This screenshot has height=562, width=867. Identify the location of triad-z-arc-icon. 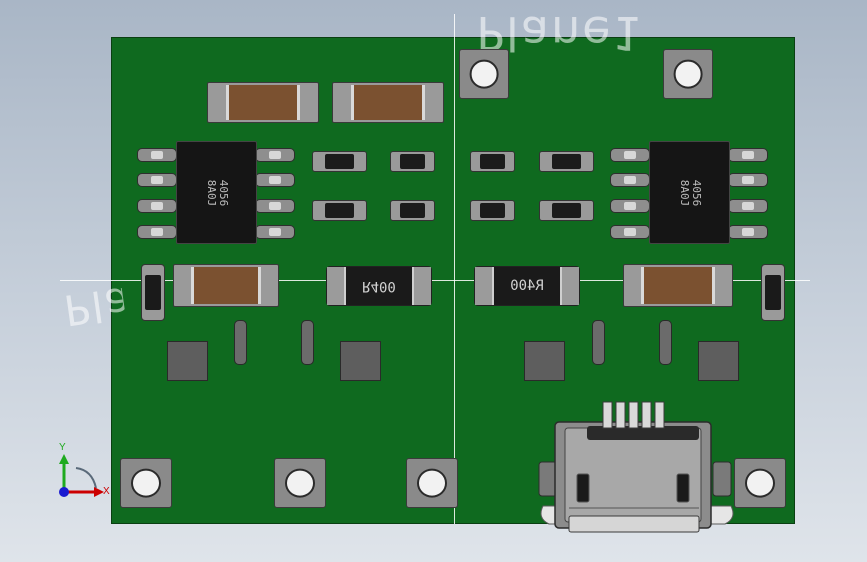
(86, 478).